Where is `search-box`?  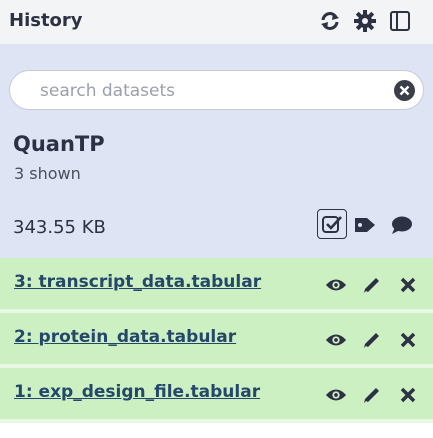
search-box is located at coordinates (216, 90).